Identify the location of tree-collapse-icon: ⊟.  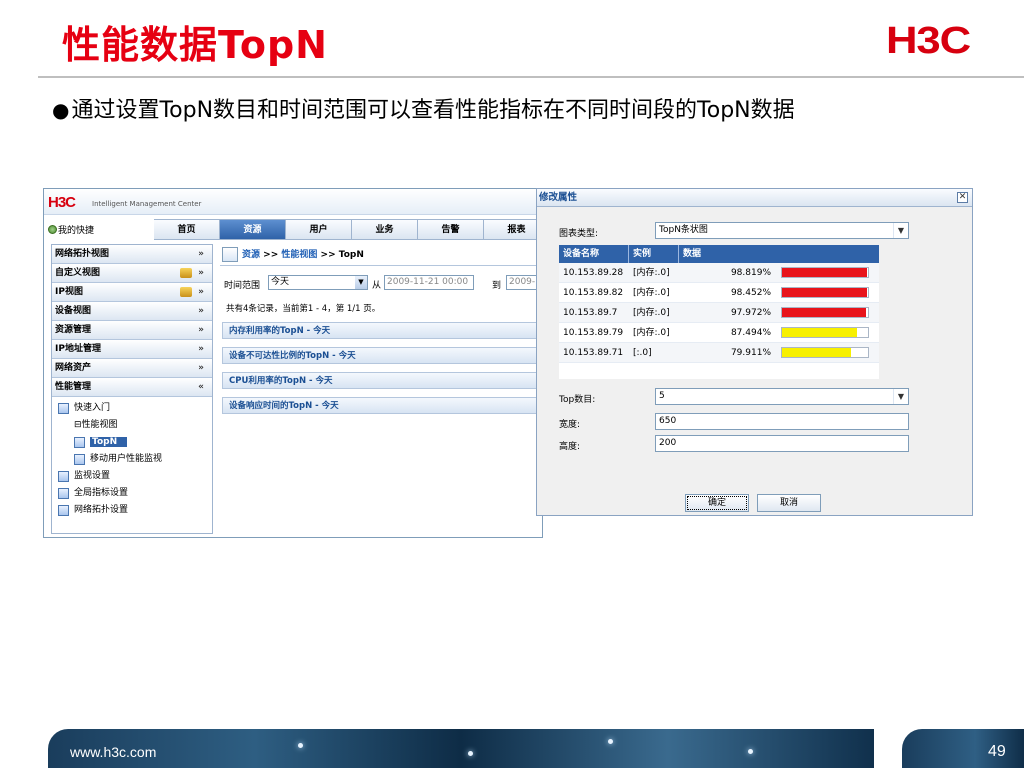
(78, 425).